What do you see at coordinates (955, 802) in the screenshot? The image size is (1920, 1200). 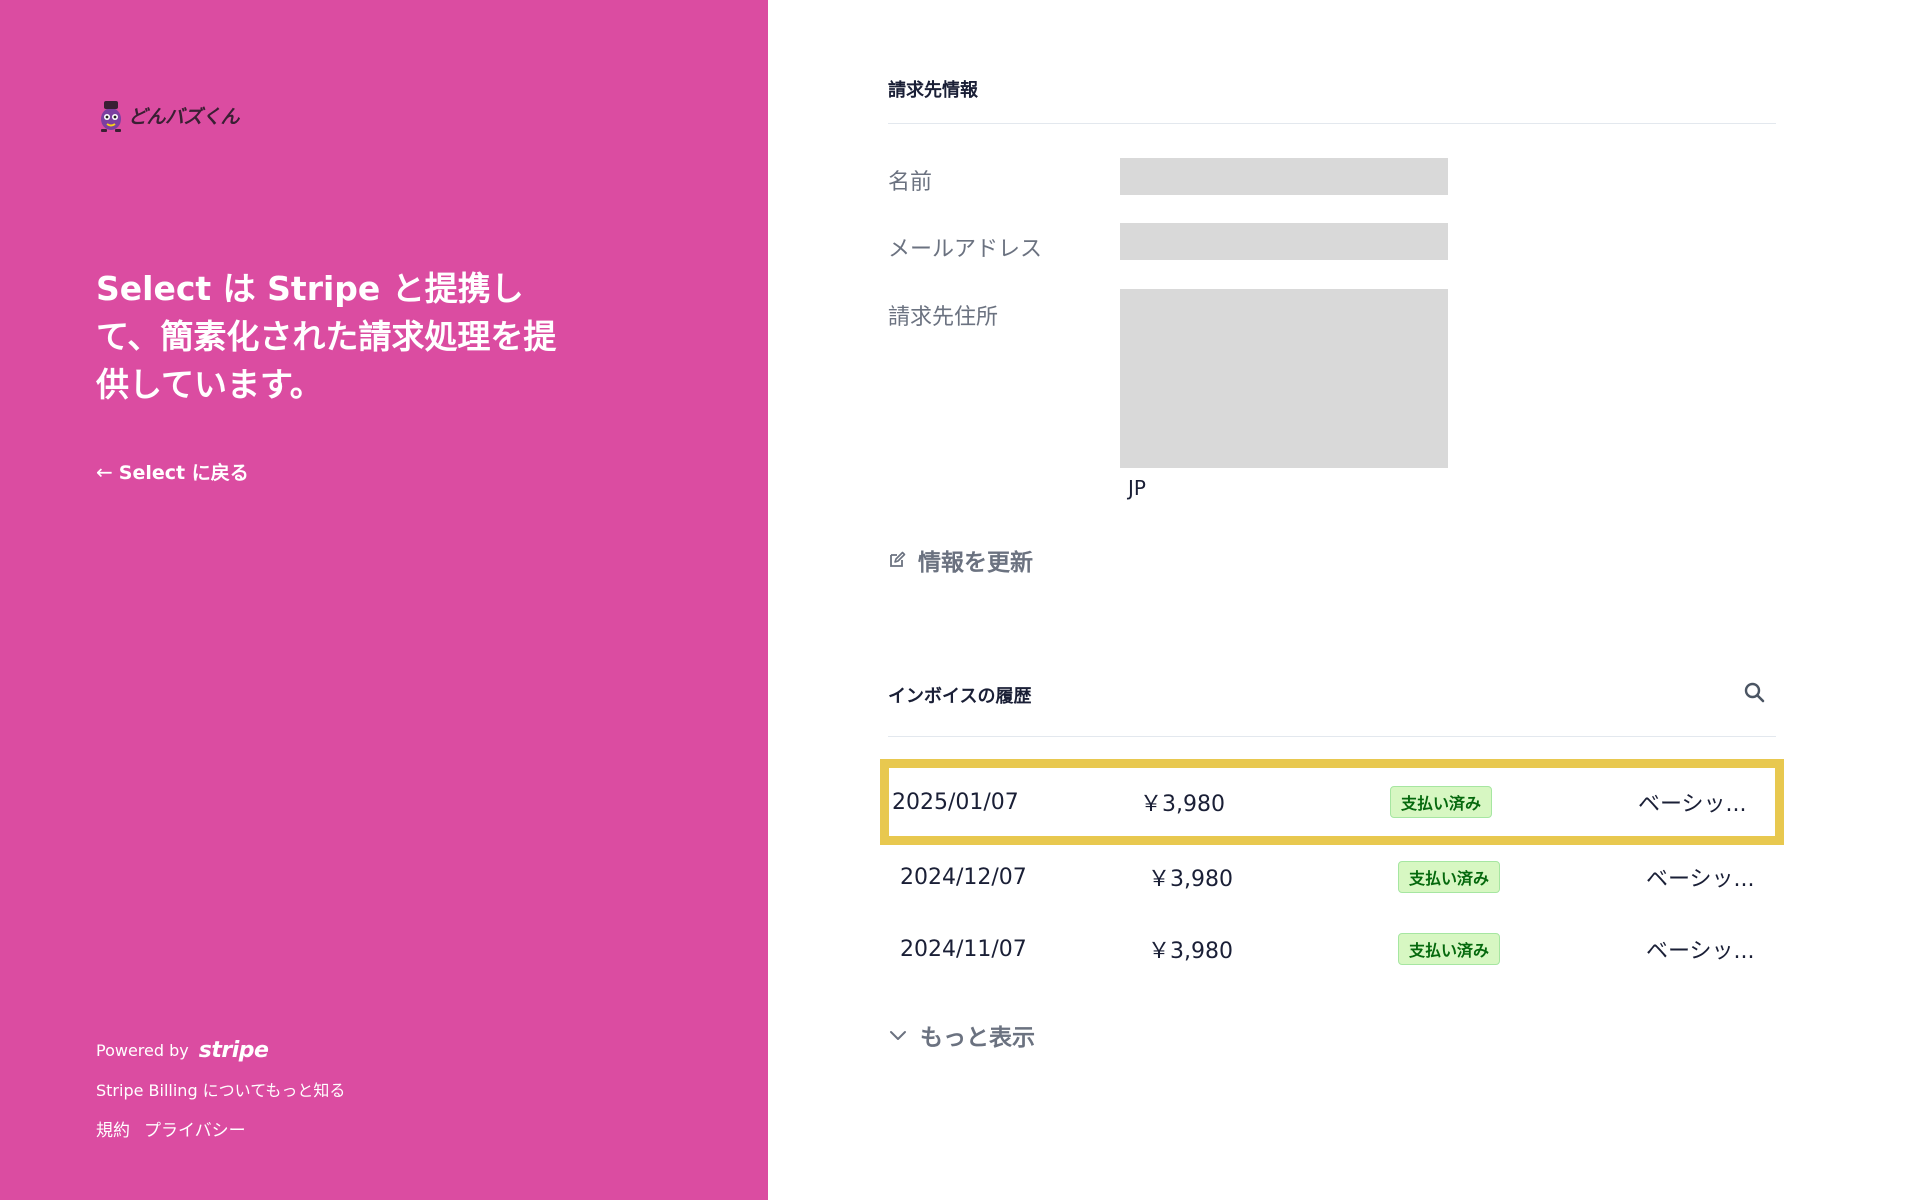 I see `invoice-date: 2025/01/07` at bounding box center [955, 802].